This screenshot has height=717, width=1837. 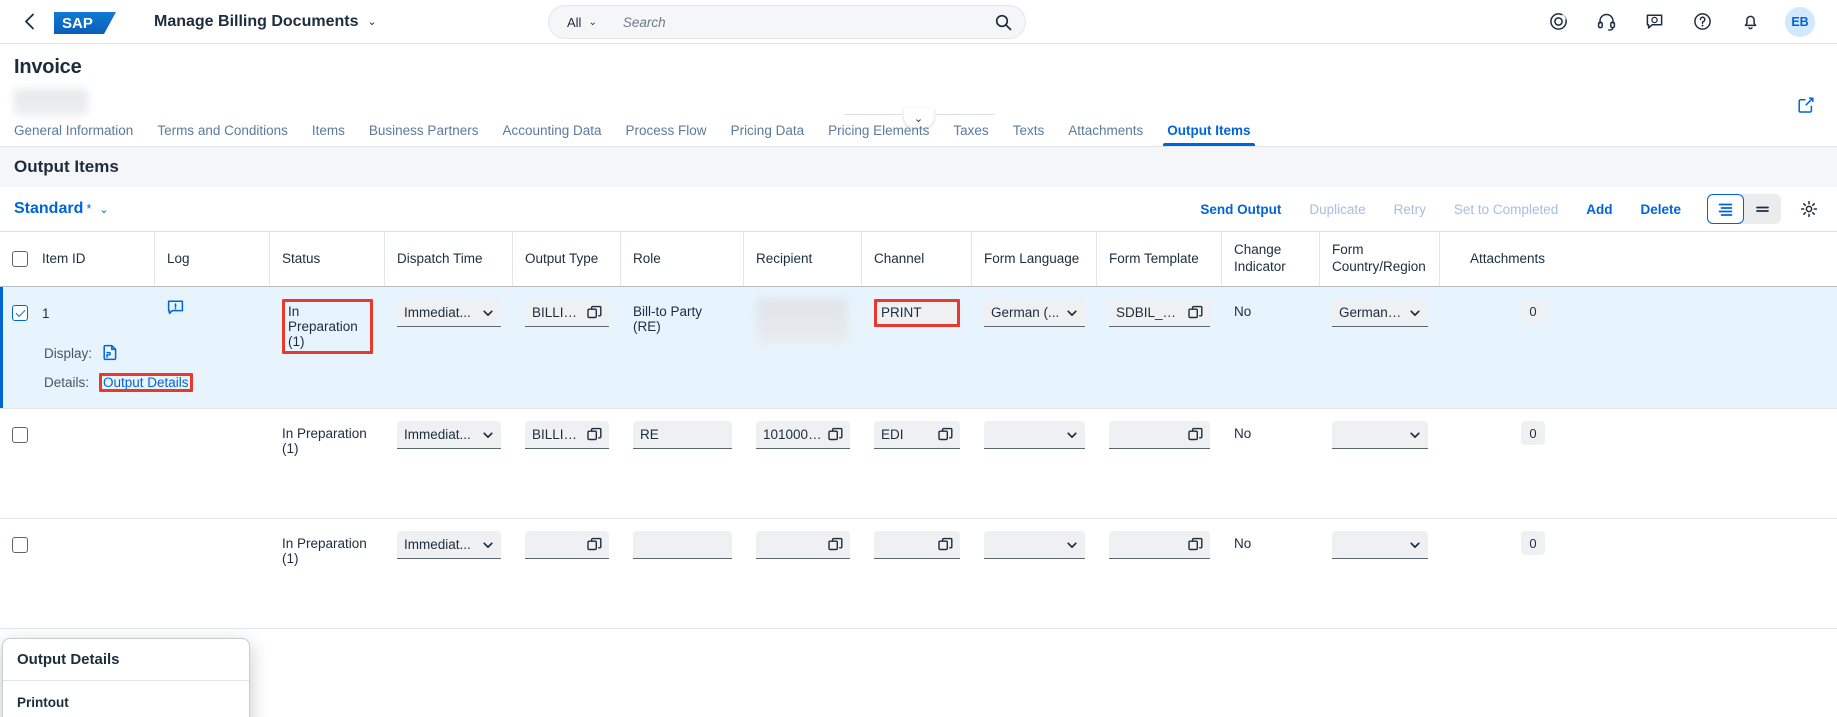 I want to click on avatar: EB, so click(x=1800, y=21).